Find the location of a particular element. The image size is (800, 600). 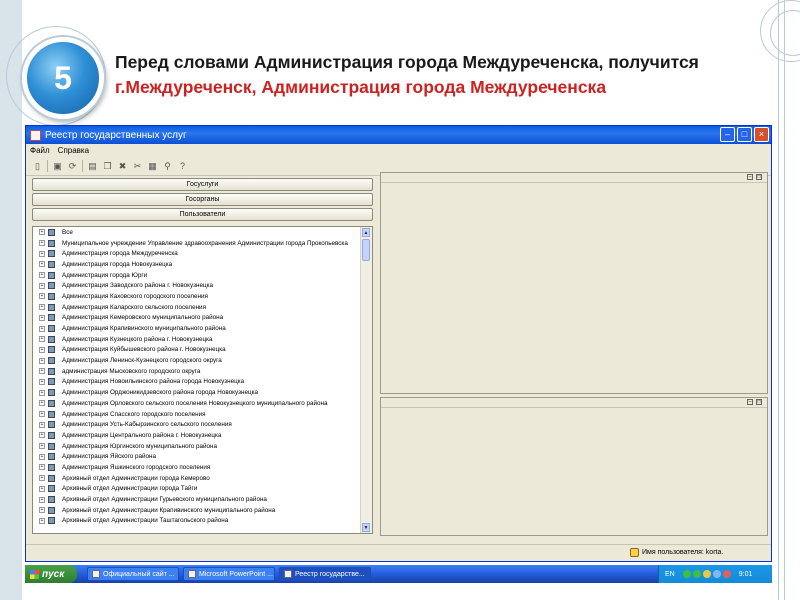

close-button: × is located at coordinates (761, 134).